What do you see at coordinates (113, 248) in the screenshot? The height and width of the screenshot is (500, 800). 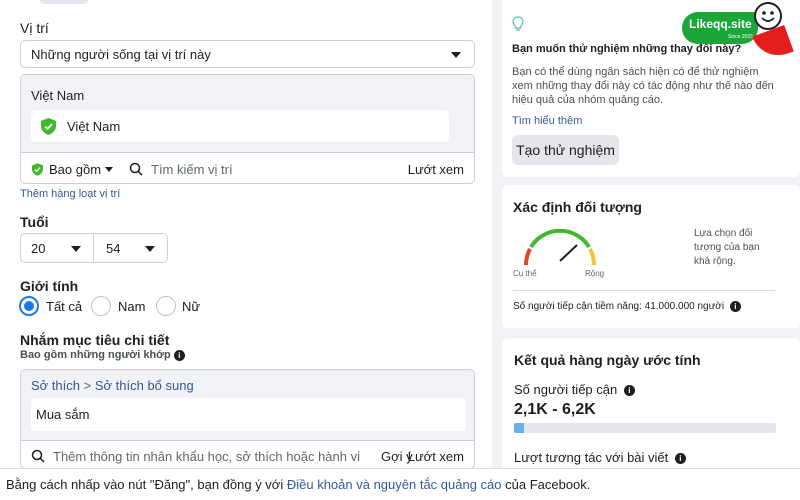 I see `age-max-value: 54` at bounding box center [113, 248].